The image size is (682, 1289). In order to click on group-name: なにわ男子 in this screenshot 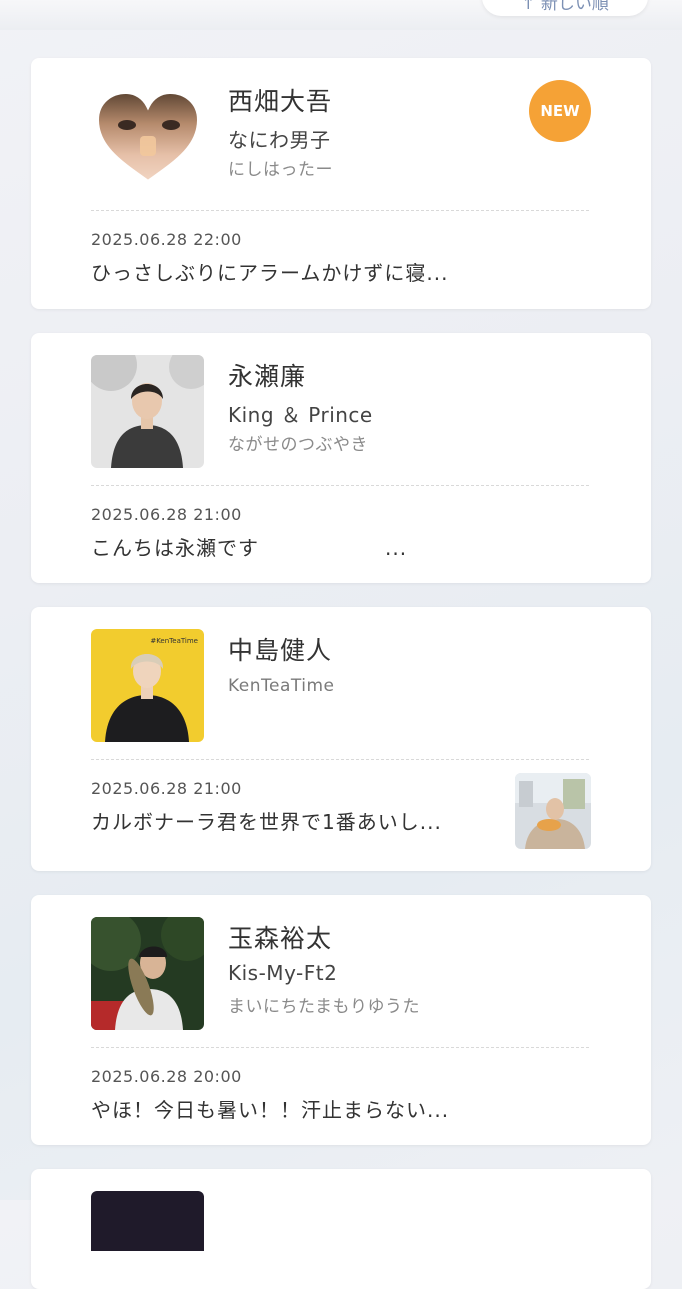, I will do `click(279, 140)`.